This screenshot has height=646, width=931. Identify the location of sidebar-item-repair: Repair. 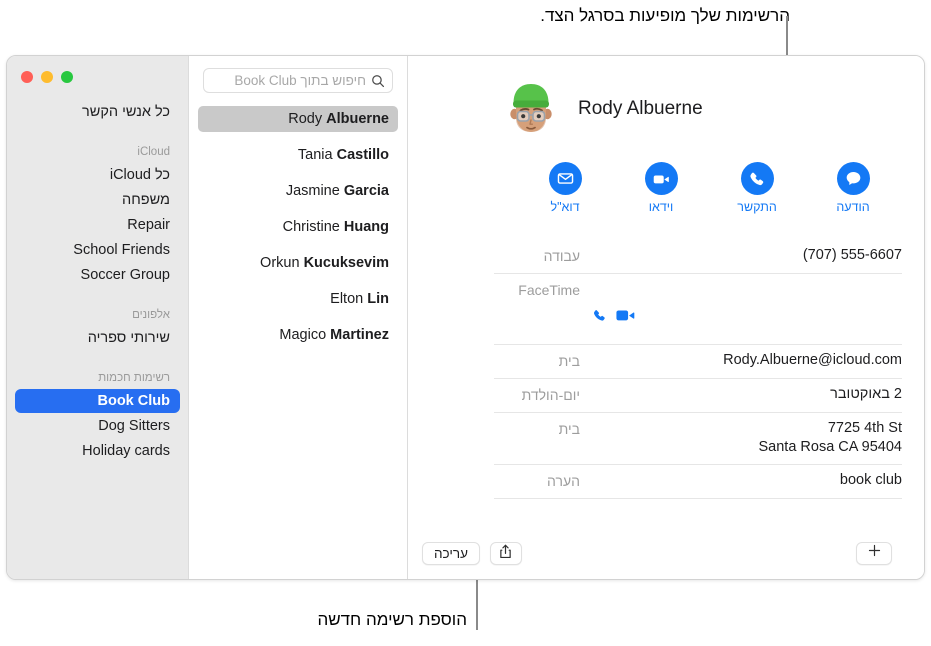
(97, 225).